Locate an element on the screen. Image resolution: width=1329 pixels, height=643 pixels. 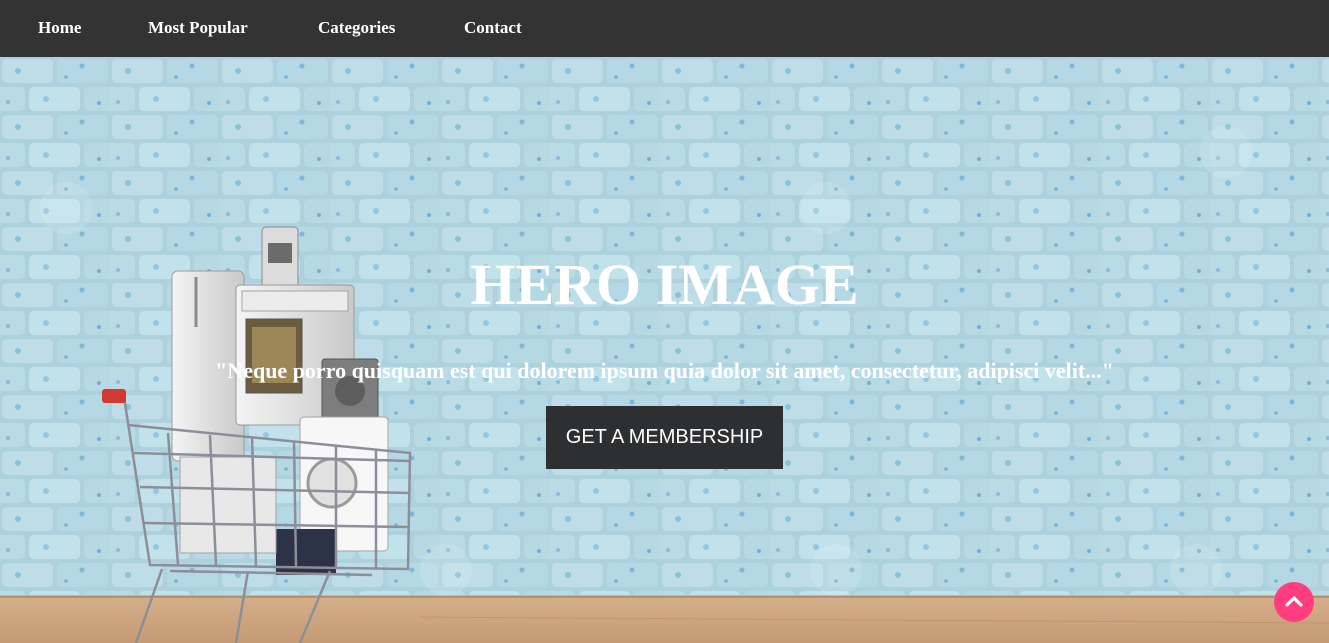
get-membership-button: GET A MEMBERSHIP is located at coordinates (664, 437).